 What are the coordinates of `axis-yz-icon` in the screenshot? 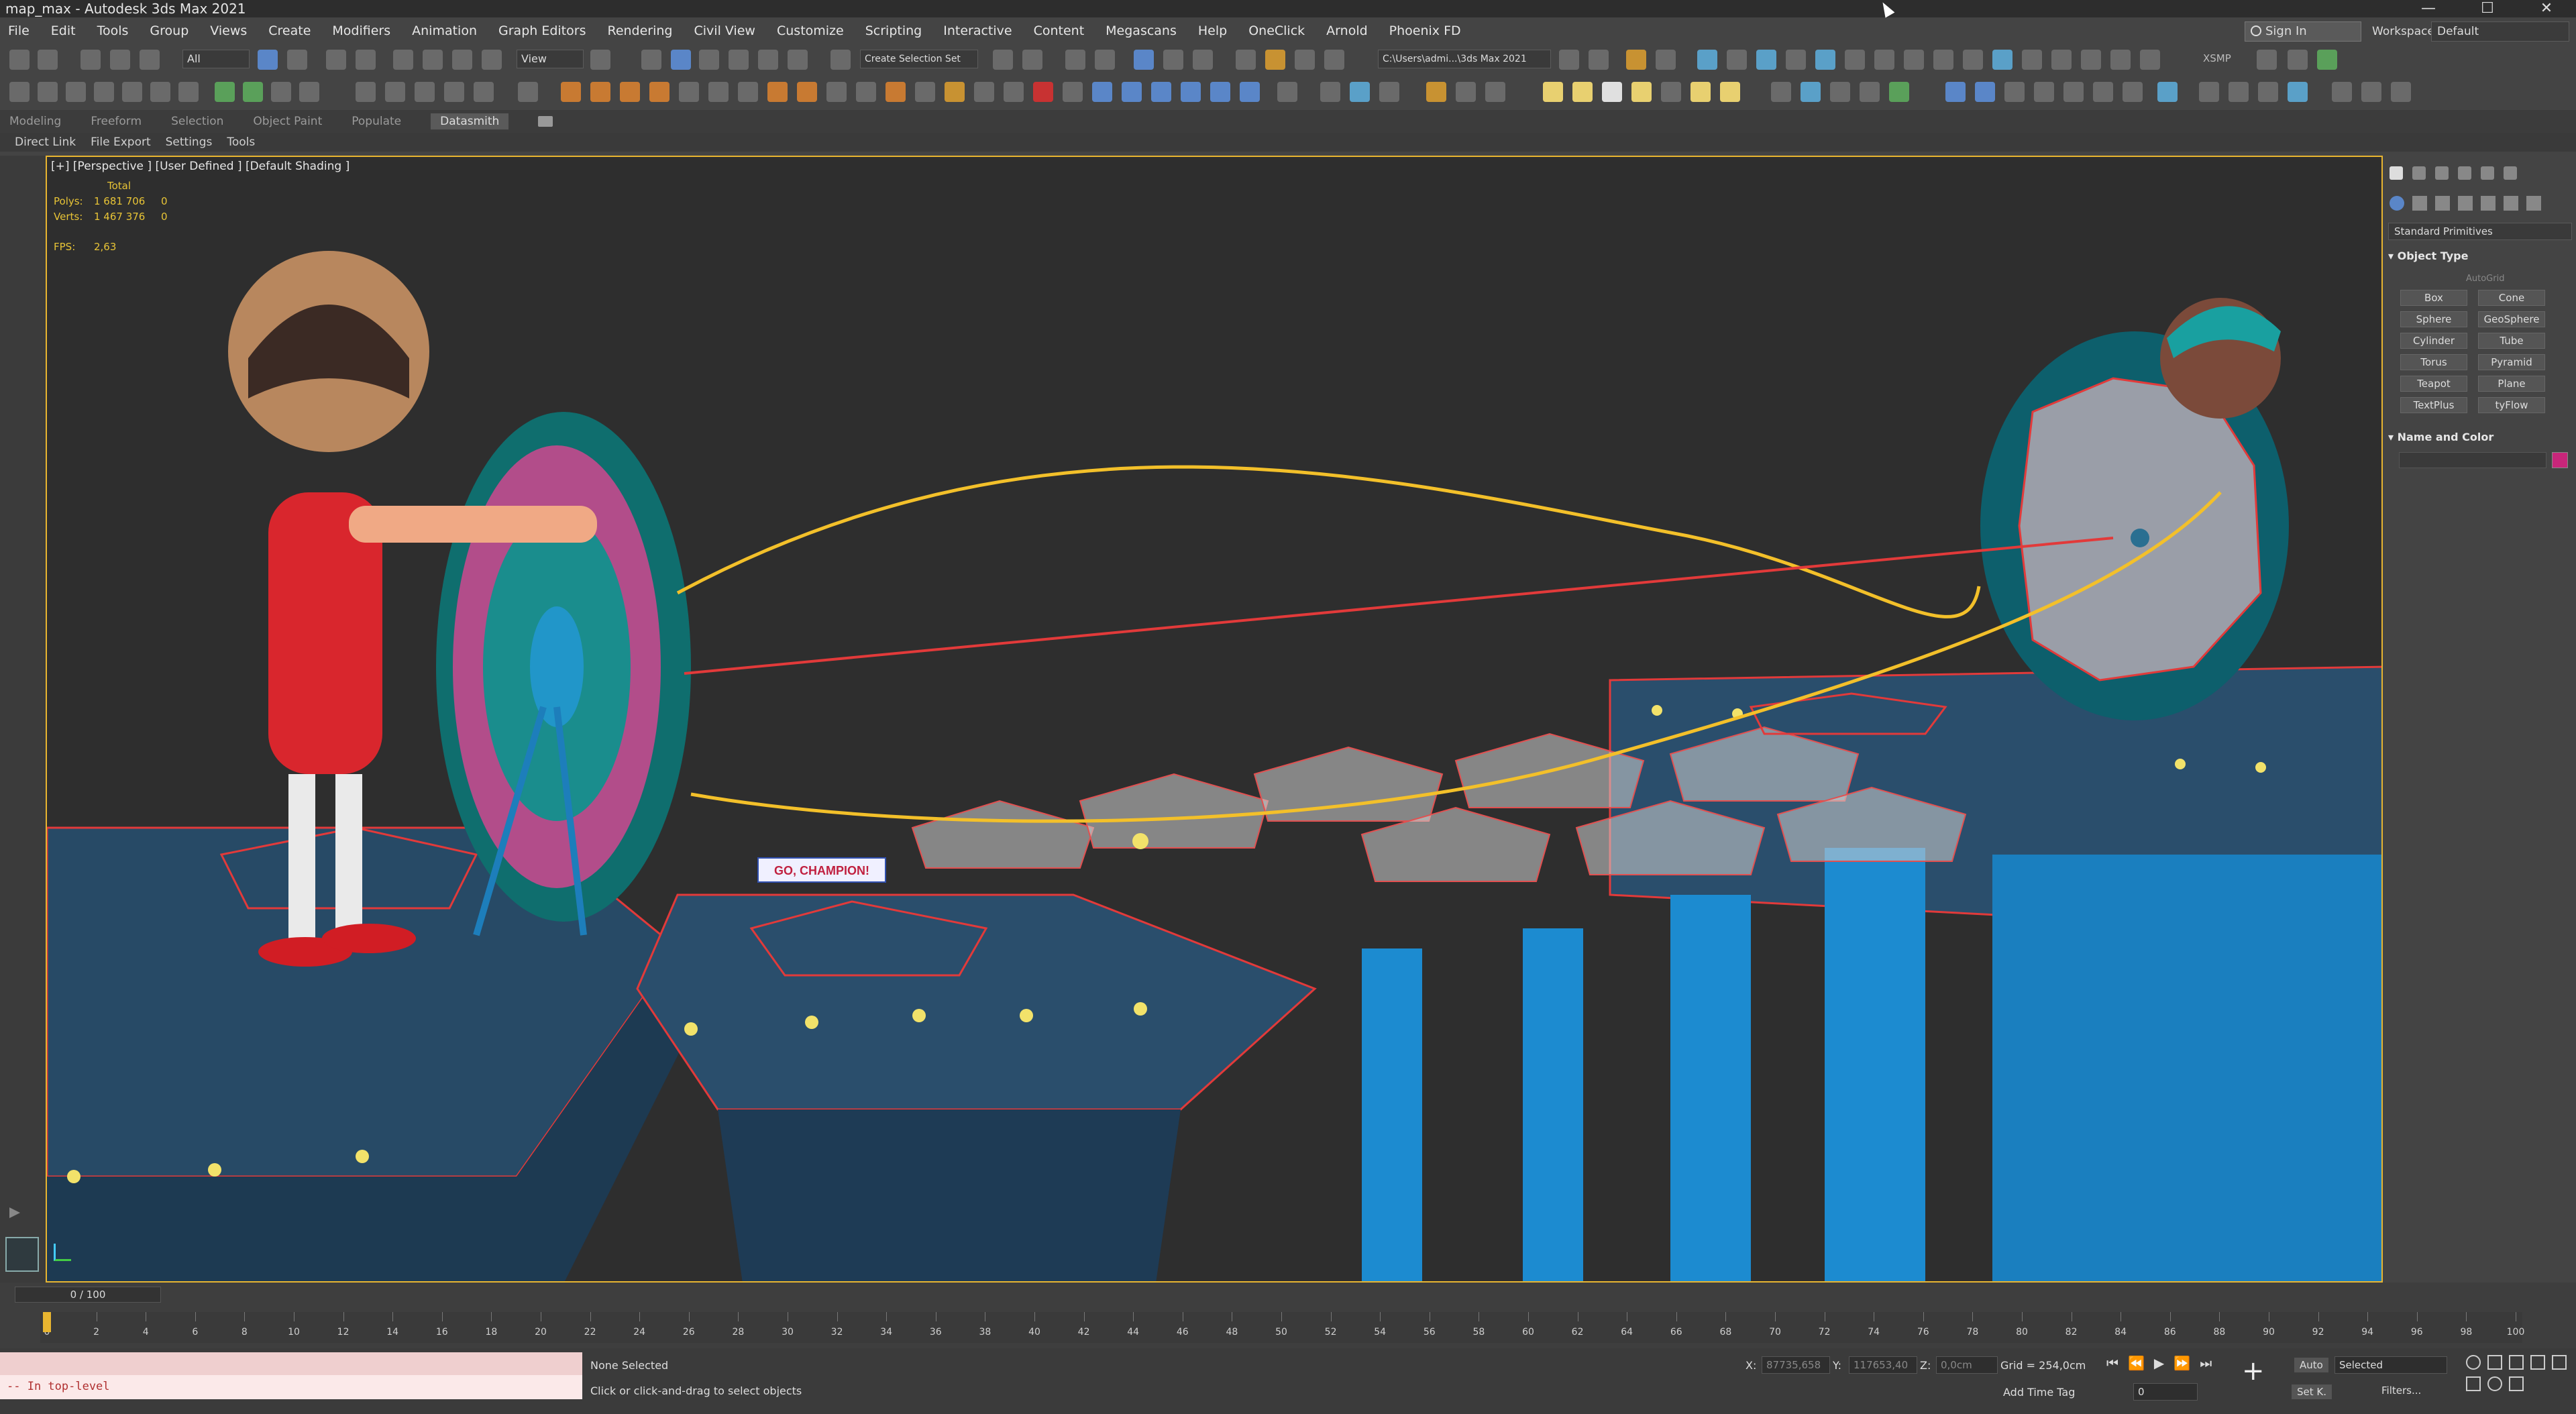 It's located at (160, 92).